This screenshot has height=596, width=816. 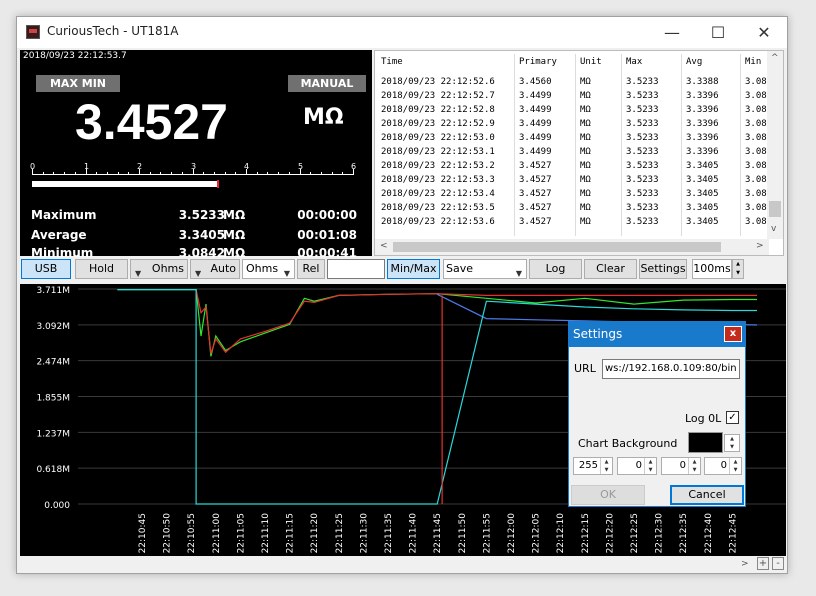 I want to click on column-header: Primary, so click(x=538, y=62).